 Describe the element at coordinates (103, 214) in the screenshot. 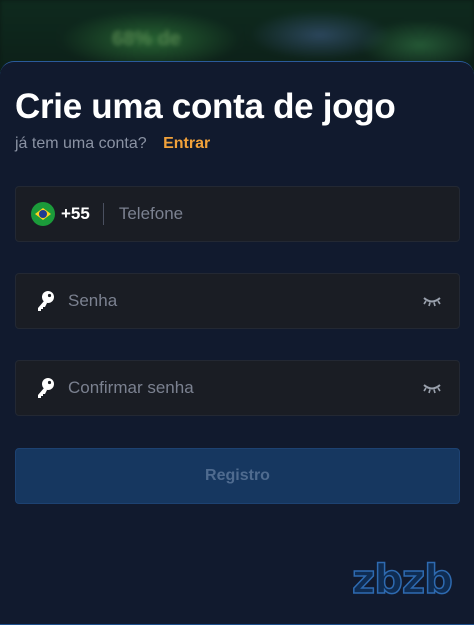

I see `divider` at that location.